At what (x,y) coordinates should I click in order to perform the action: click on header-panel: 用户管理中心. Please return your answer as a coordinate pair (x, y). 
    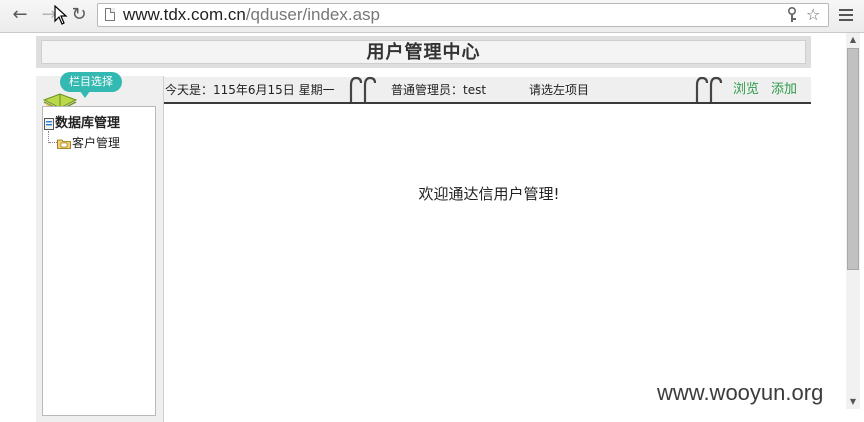
    Looking at the image, I should click on (423, 52).